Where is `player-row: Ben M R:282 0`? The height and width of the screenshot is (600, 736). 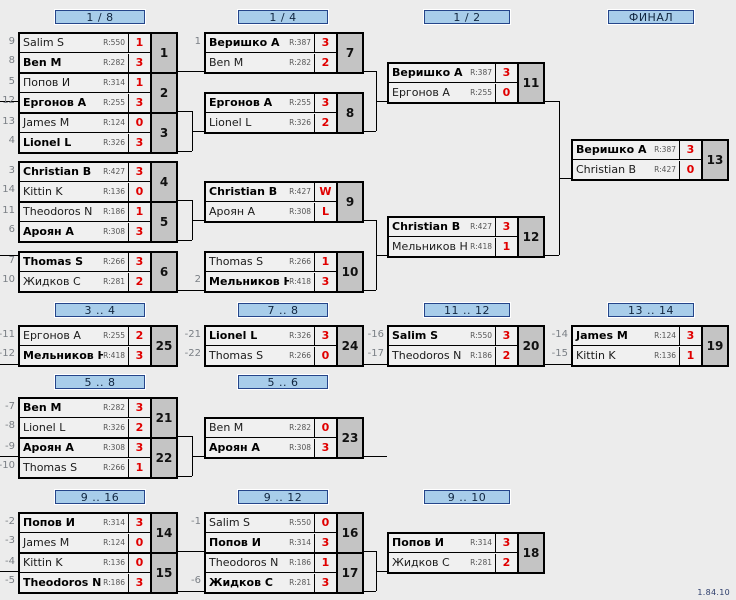 player-row: Ben M R:282 0 is located at coordinates (271, 428).